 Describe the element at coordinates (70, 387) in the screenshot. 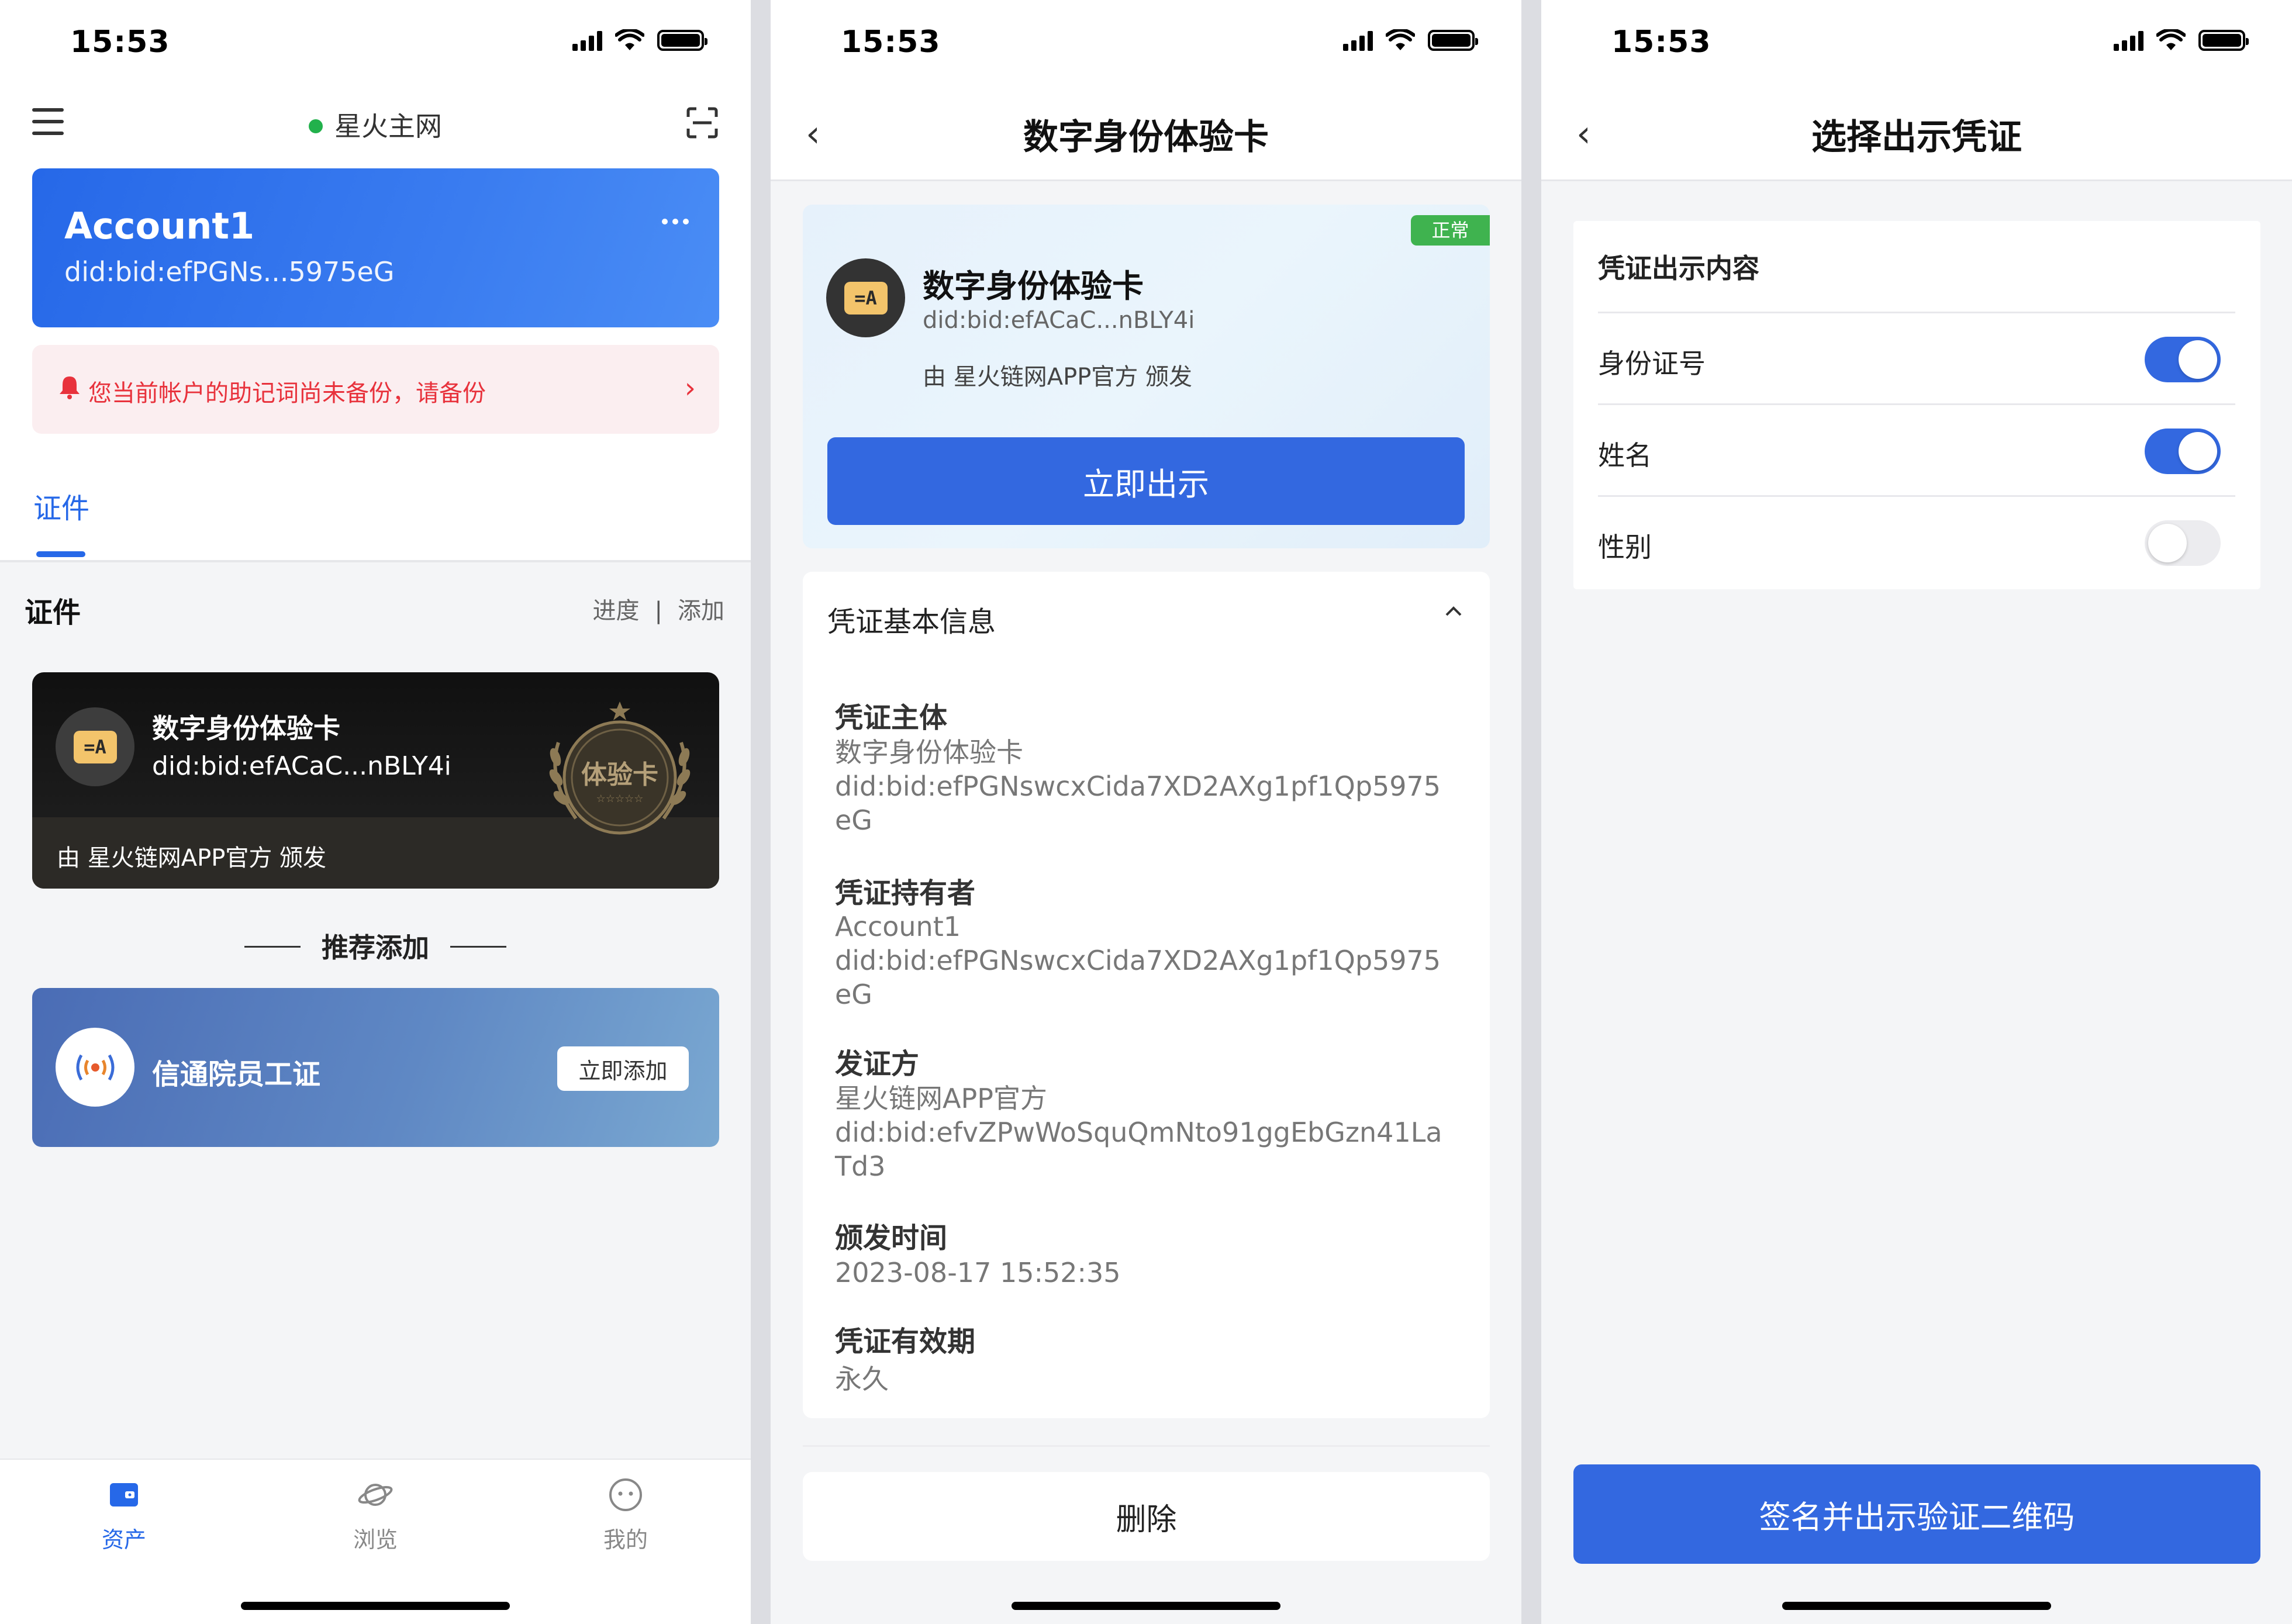

I see `bell-icon` at that location.